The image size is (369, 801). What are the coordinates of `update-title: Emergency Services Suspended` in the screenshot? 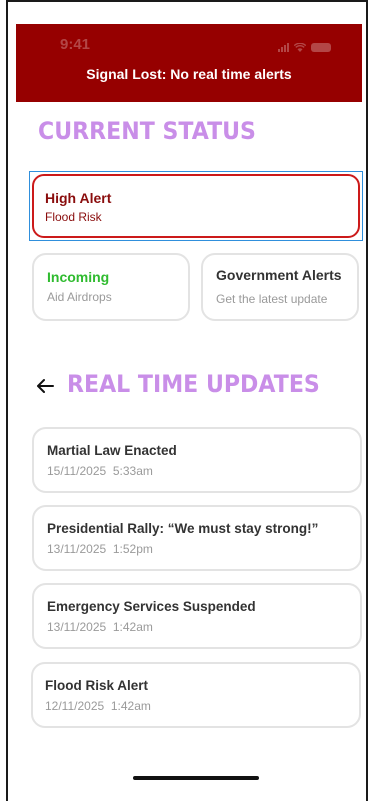 It's located at (151, 606).